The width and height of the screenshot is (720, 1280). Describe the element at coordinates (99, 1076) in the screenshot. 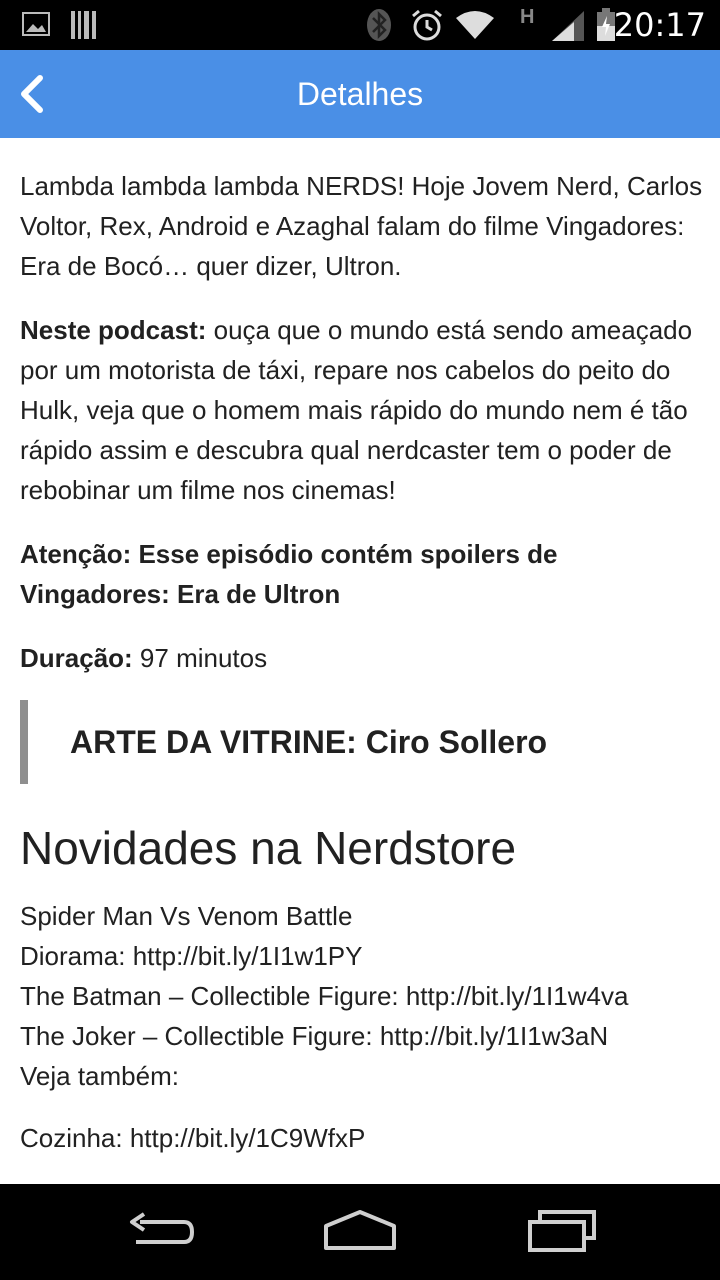

I see `store-line: Veja também:` at that location.